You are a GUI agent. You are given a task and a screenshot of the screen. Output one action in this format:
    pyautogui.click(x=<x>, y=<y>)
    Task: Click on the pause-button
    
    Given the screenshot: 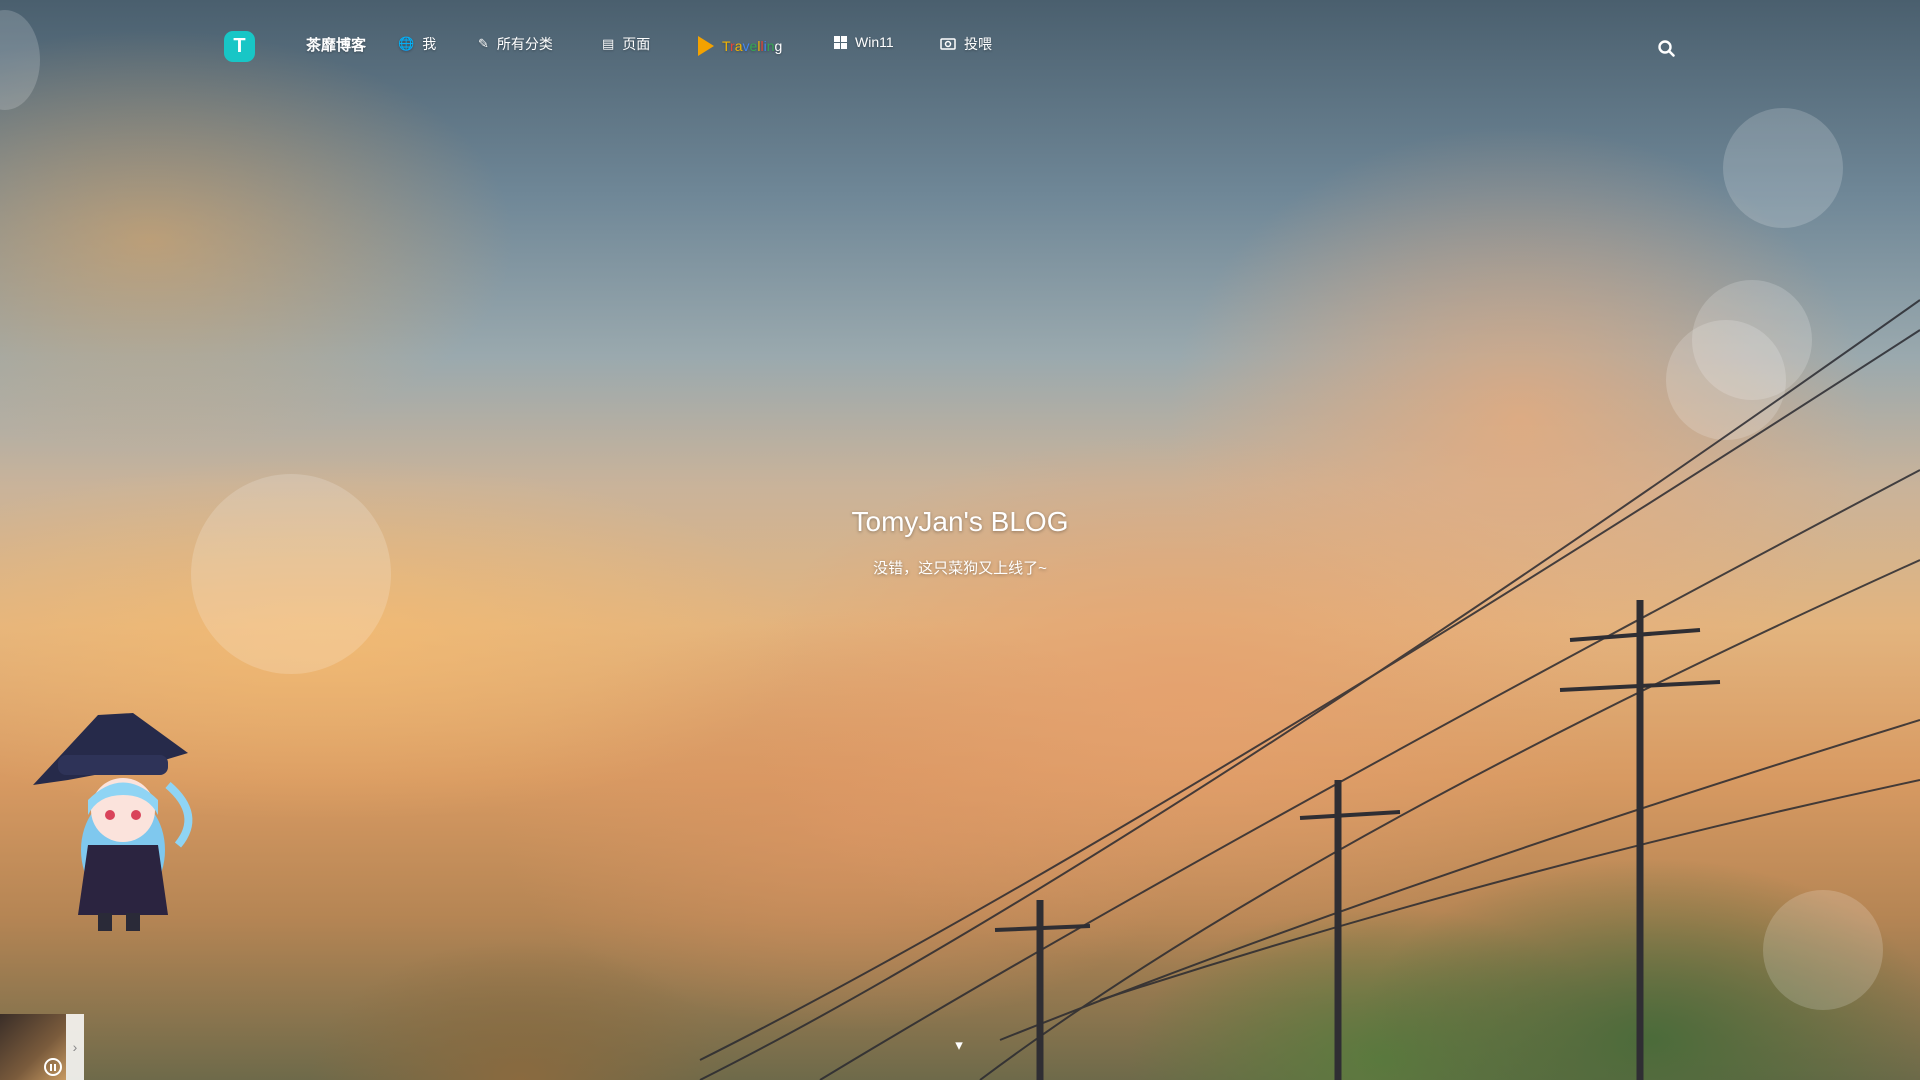 What is the action you would take?
    pyautogui.click(x=53, y=1067)
    